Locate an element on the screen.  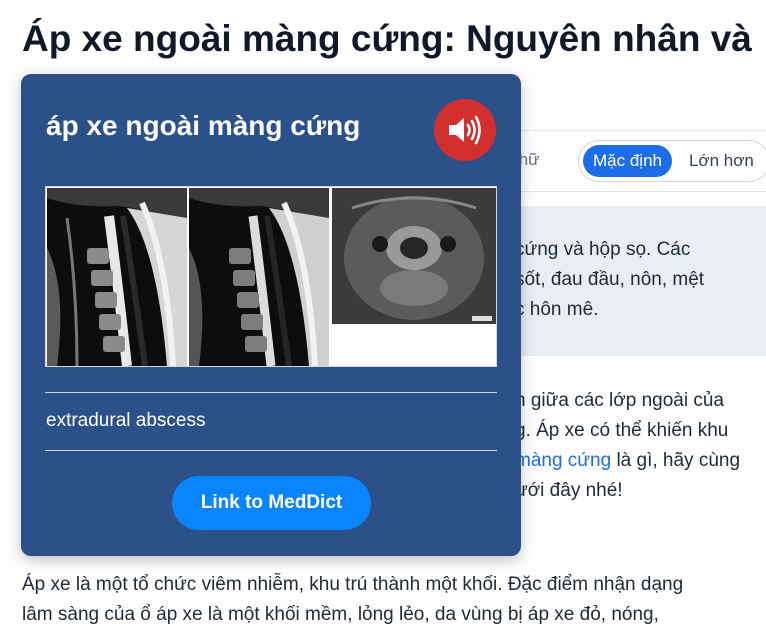
mri-sagittal-image is located at coordinates (117, 277).